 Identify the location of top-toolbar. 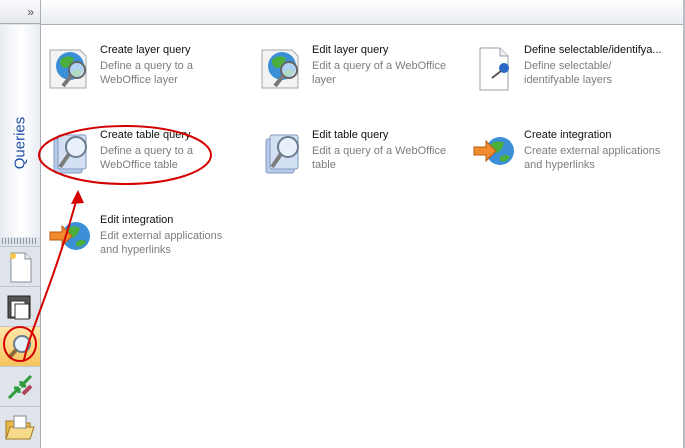
(363, 12).